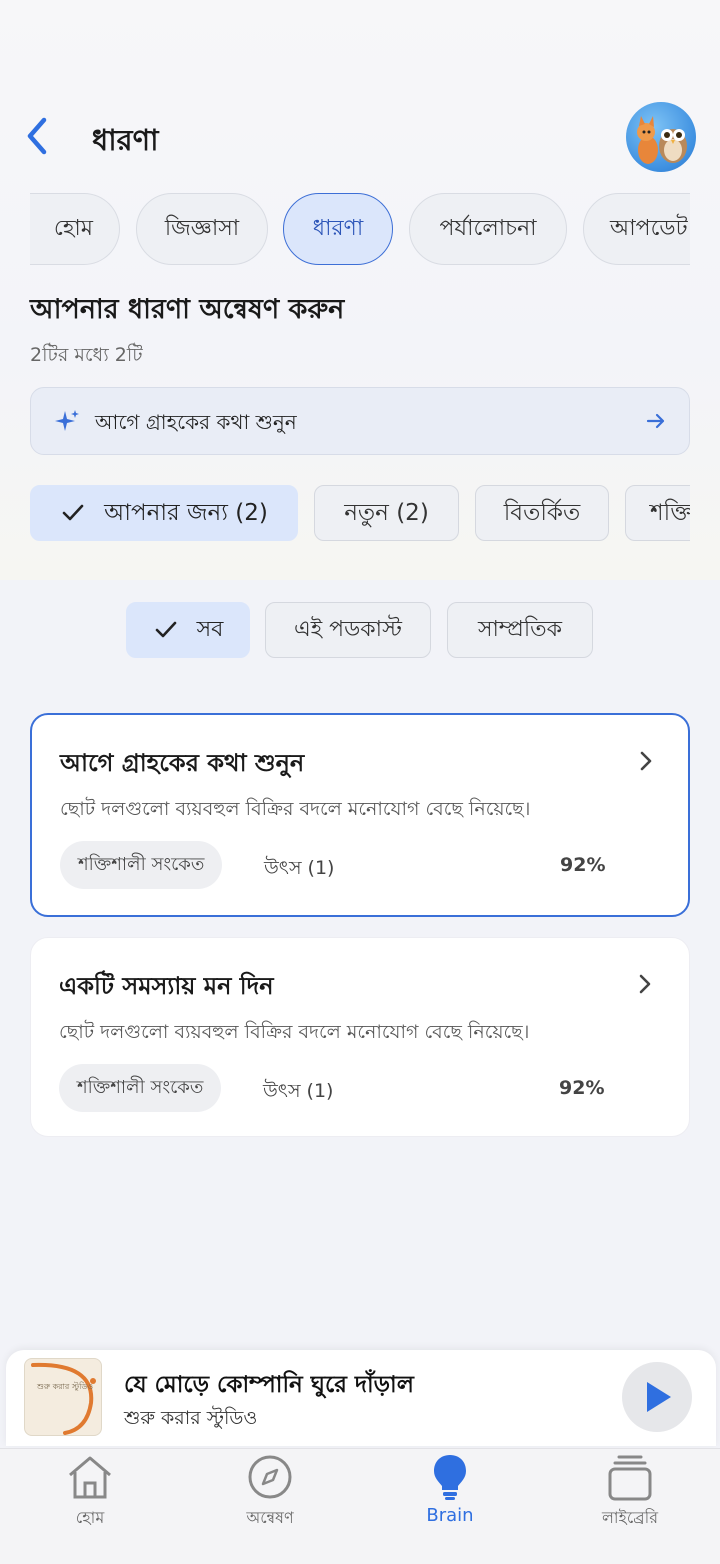 The width and height of the screenshot is (720, 1564). What do you see at coordinates (166, 986) in the screenshot?
I see `card-title: একটি সমস্যায় মন দিন` at bounding box center [166, 986].